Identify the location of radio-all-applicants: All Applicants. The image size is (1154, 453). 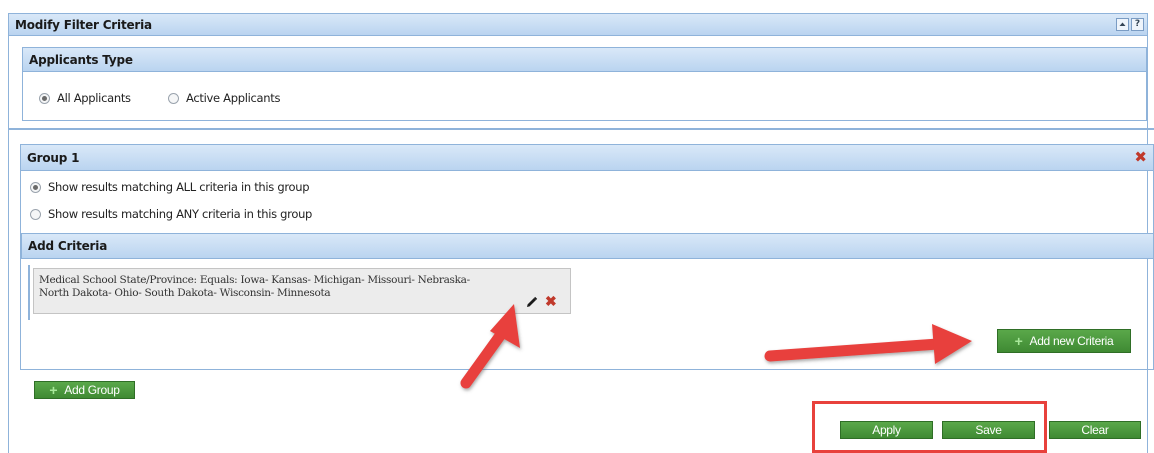
(85, 98).